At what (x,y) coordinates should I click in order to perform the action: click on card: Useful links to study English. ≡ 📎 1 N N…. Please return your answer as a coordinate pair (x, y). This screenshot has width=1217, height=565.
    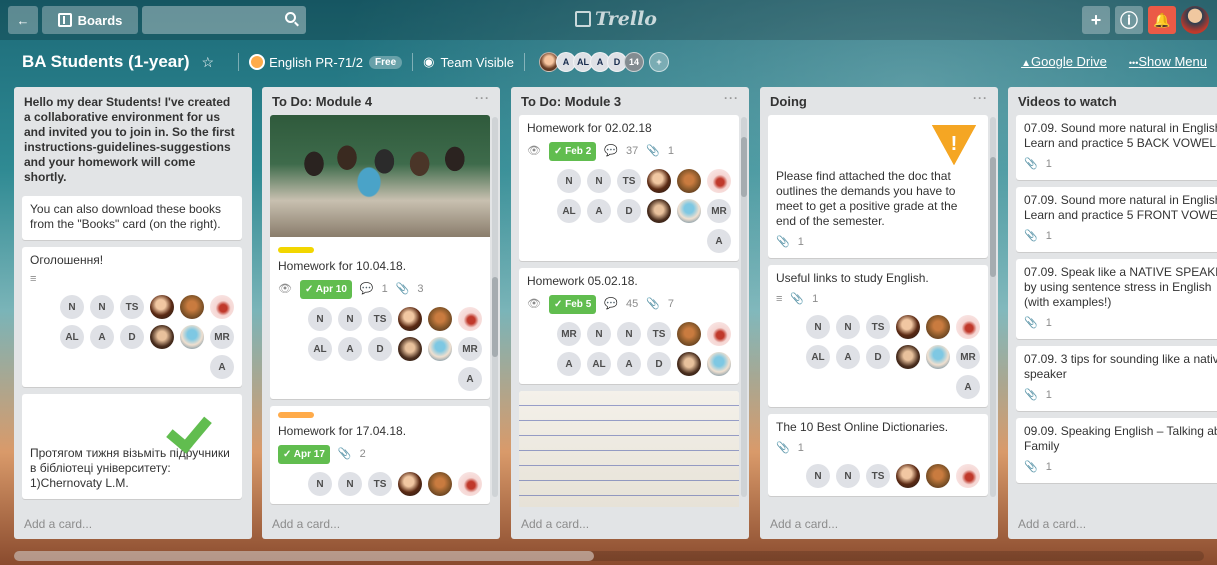
    Looking at the image, I should click on (878, 336).